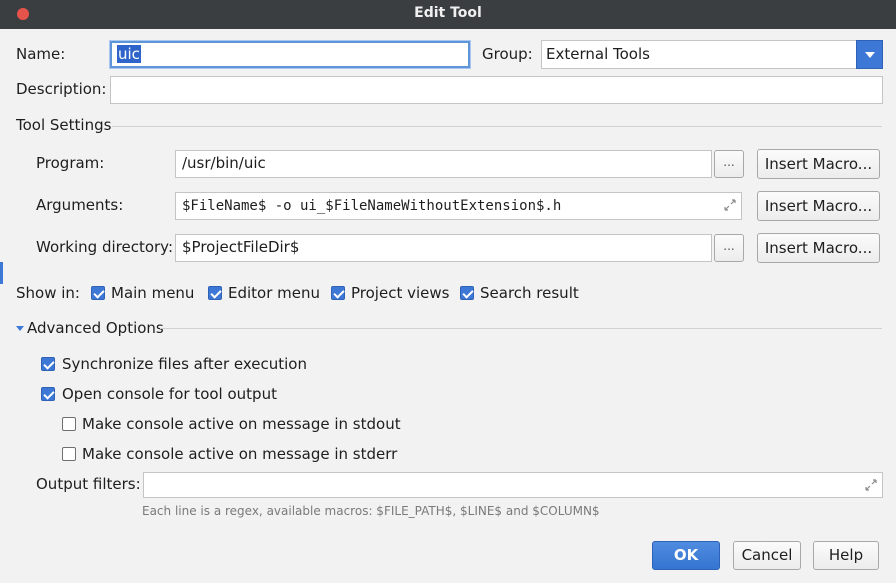  Describe the element at coordinates (443, 164) in the screenshot. I see `program-input: /usr/bin/uic` at that location.